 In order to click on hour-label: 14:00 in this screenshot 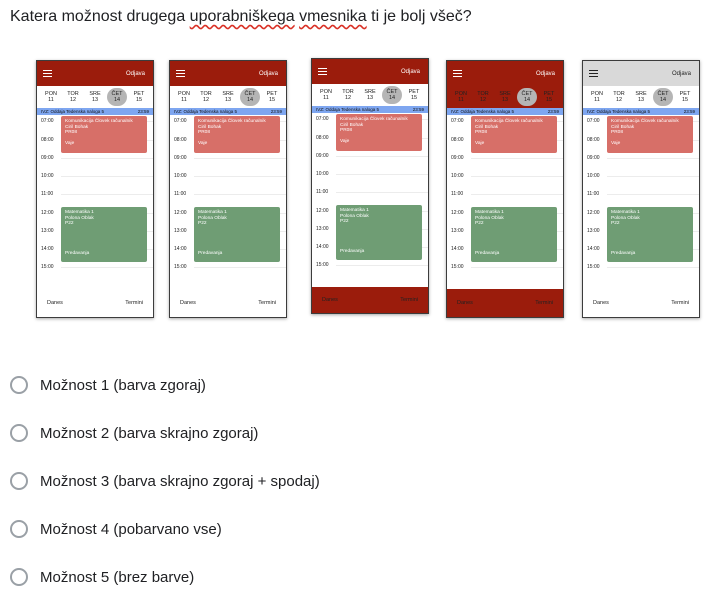, I will do `click(322, 247)`.